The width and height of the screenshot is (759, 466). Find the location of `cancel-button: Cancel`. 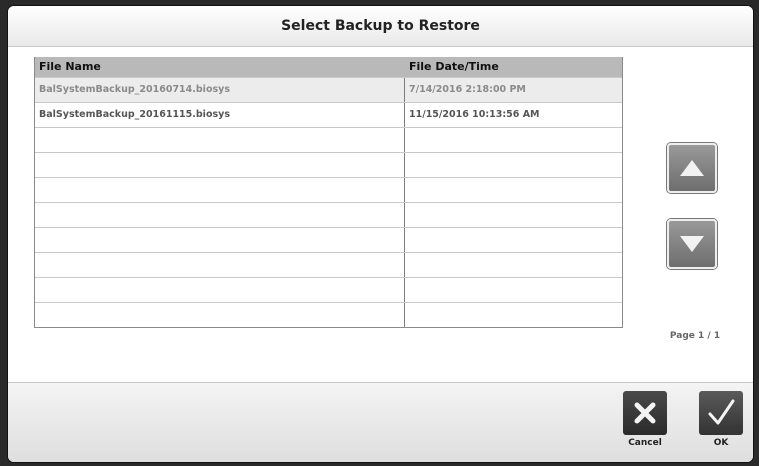

cancel-button: Cancel is located at coordinates (645, 419).